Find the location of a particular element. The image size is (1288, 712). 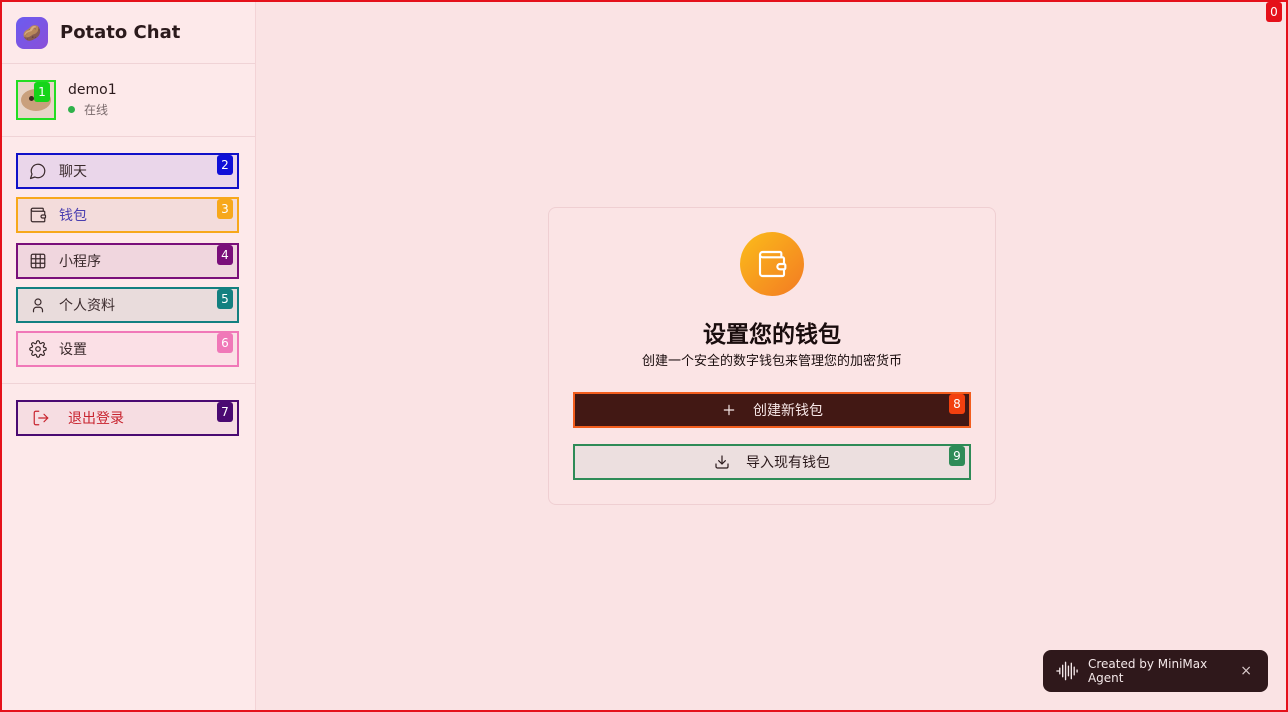

sidebar-item-settings: 设置 is located at coordinates (127, 349).